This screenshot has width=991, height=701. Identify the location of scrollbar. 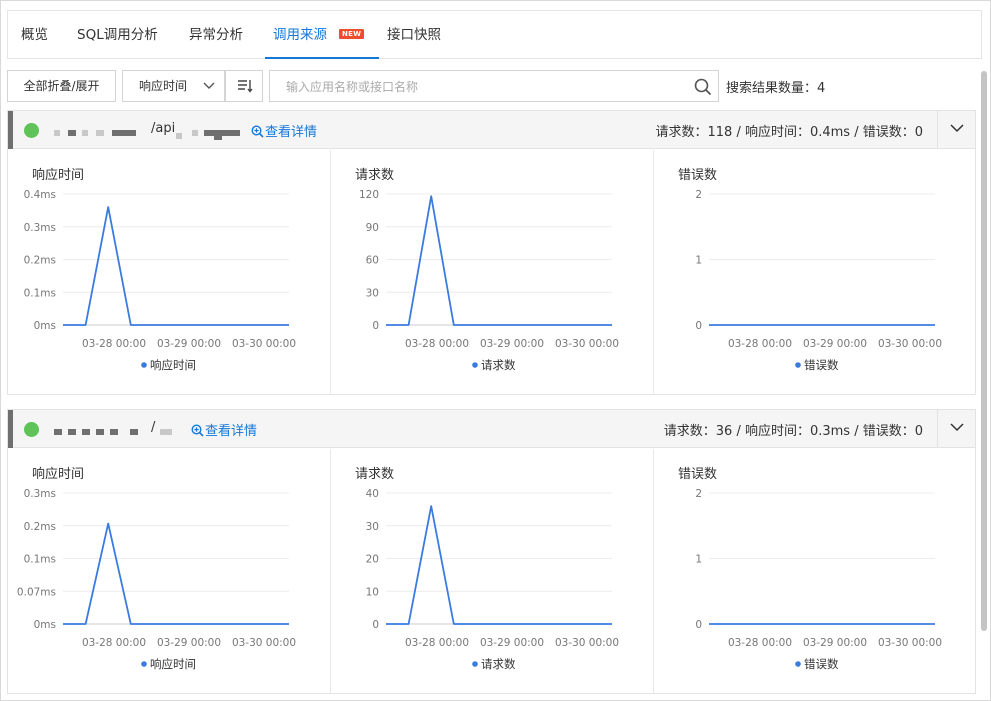
(984, 351).